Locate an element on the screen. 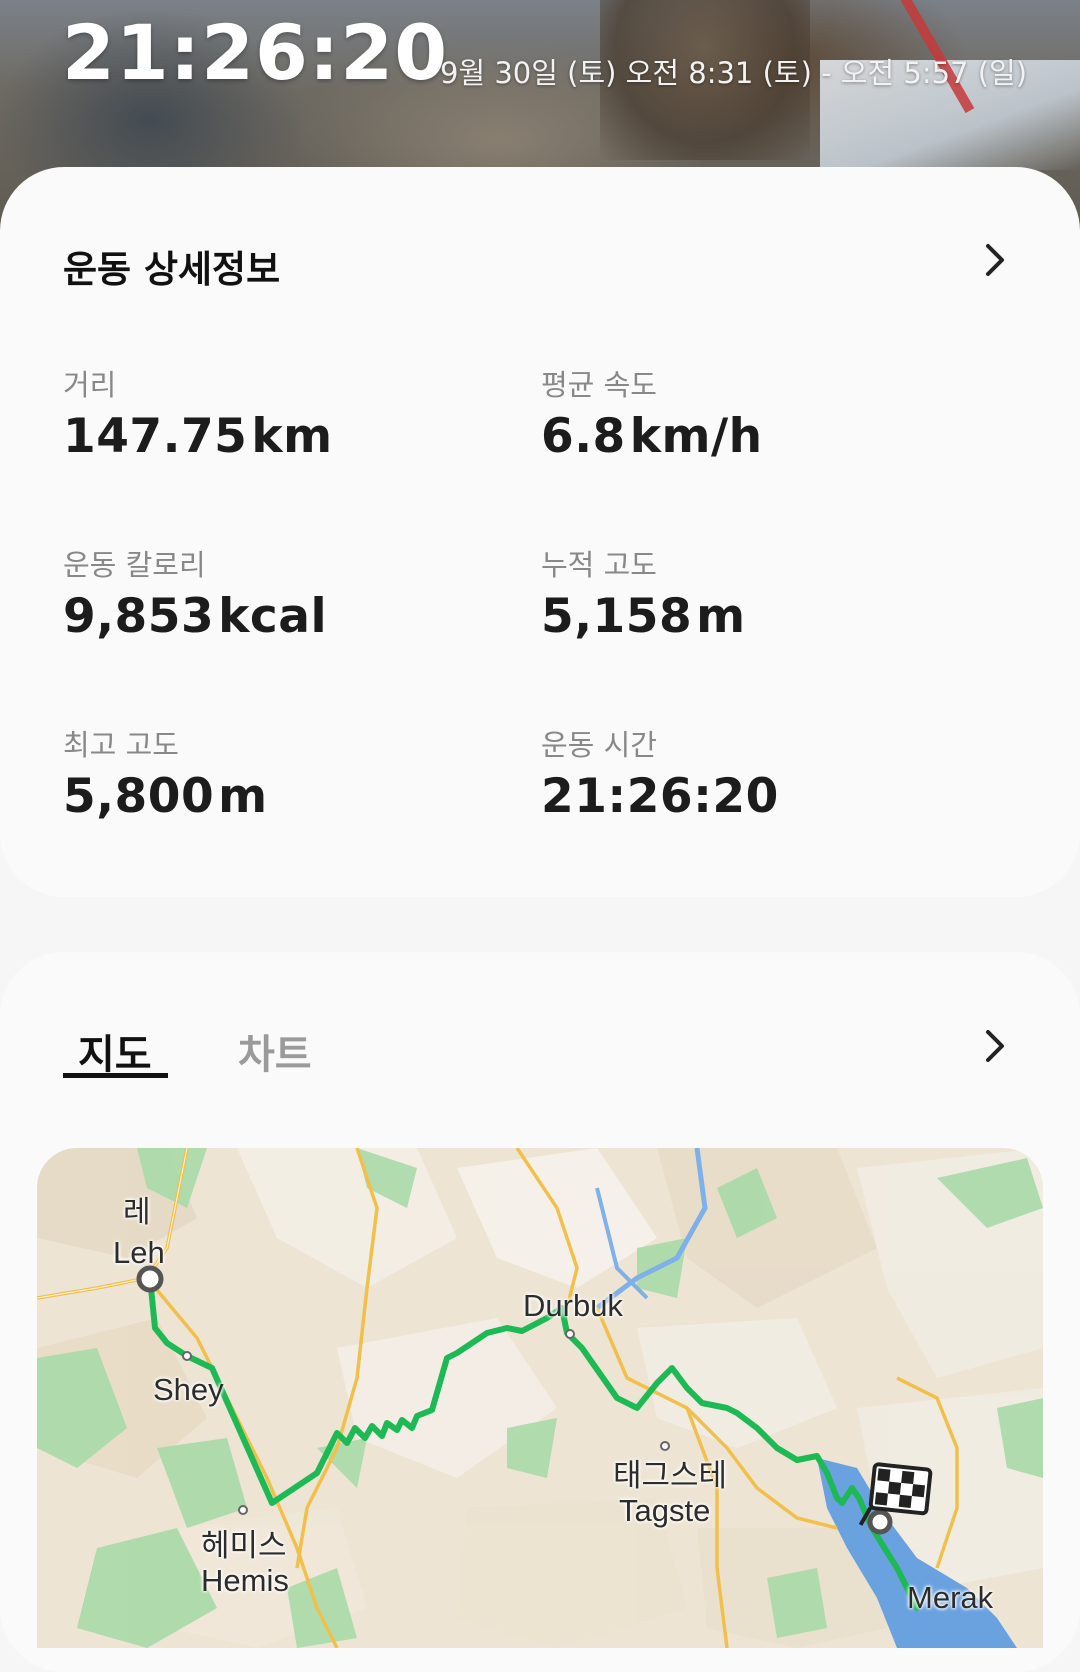 The width and height of the screenshot is (1080, 1672). durbuk-dot is located at coordinates (570, 1334).